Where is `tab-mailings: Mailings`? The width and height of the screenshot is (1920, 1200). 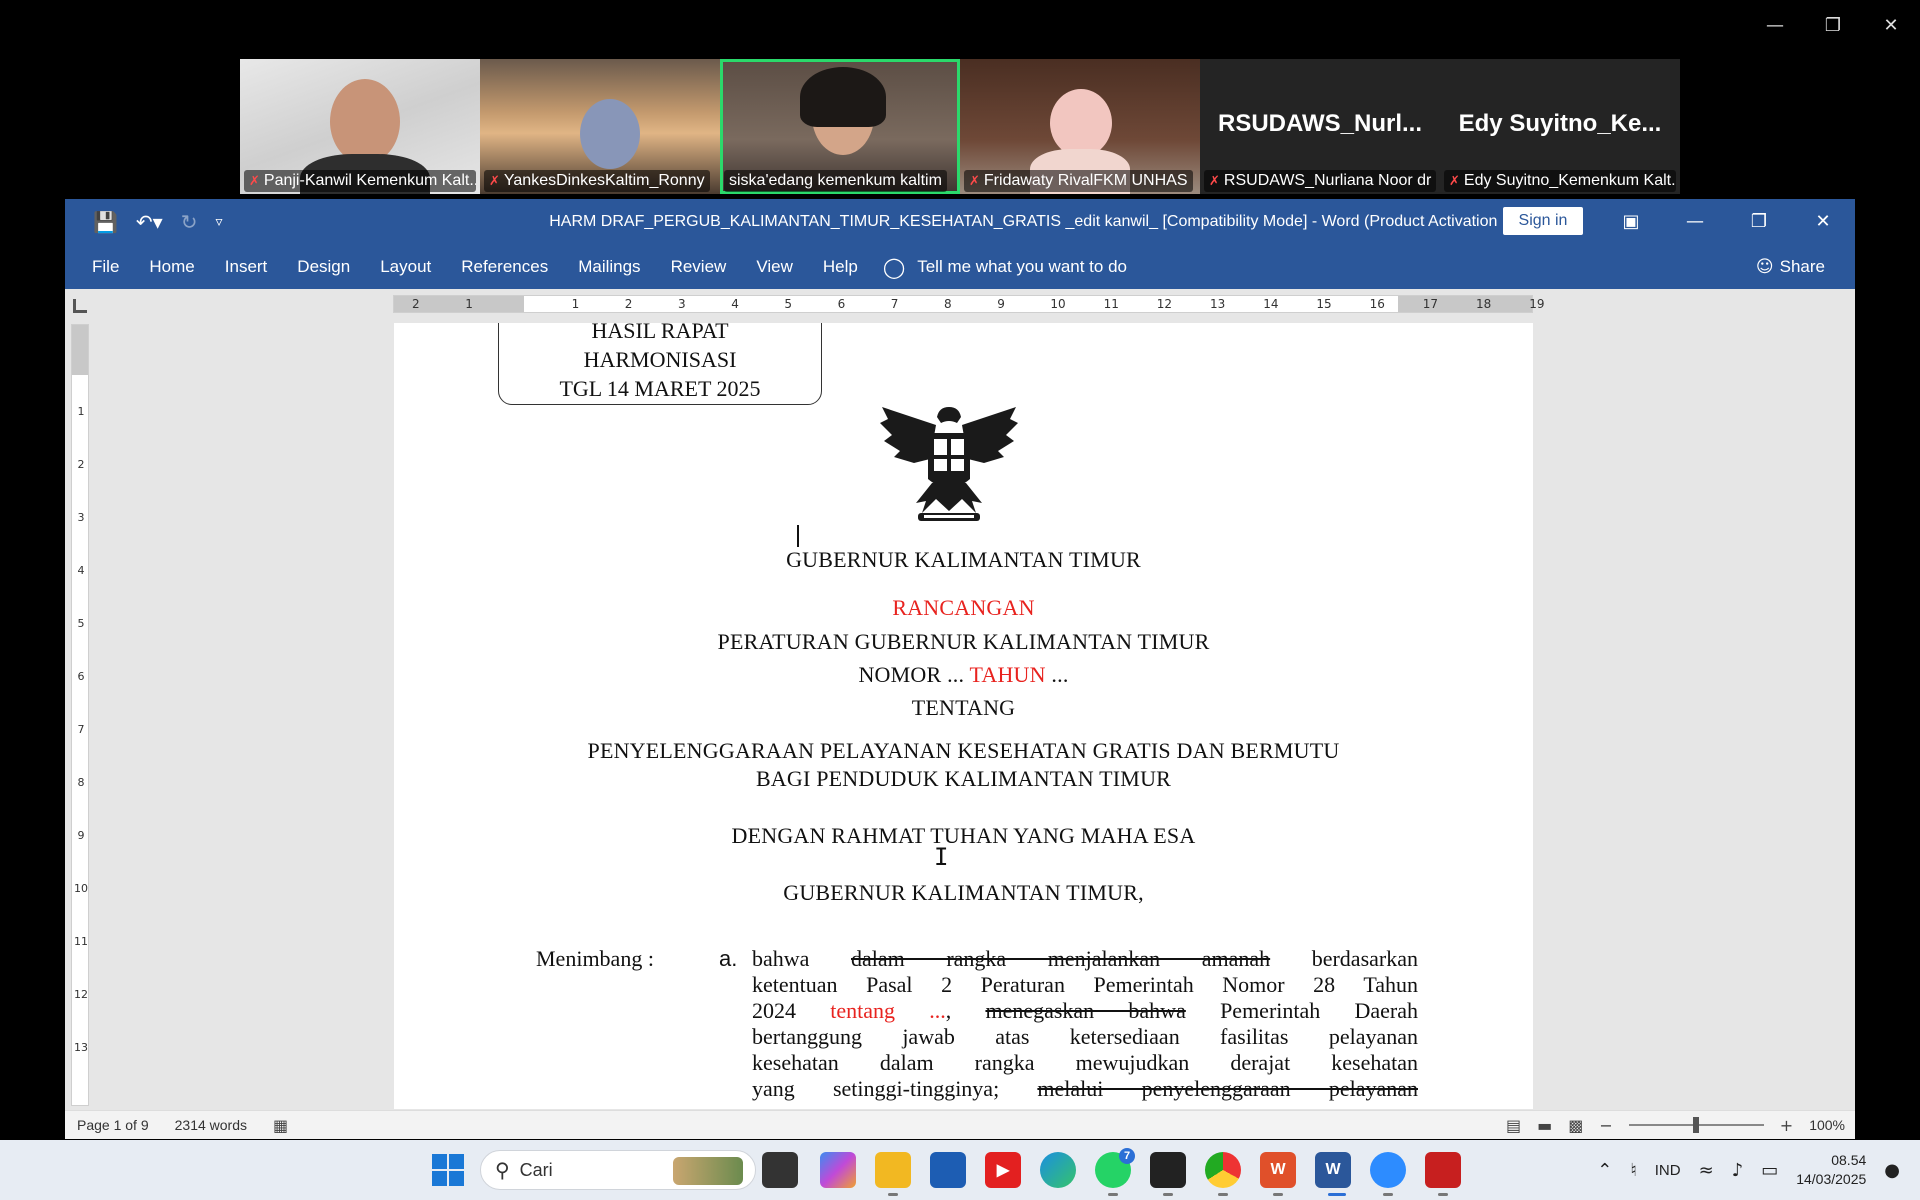
tab-mailings: Mailings is located at coordinates (609, 267).